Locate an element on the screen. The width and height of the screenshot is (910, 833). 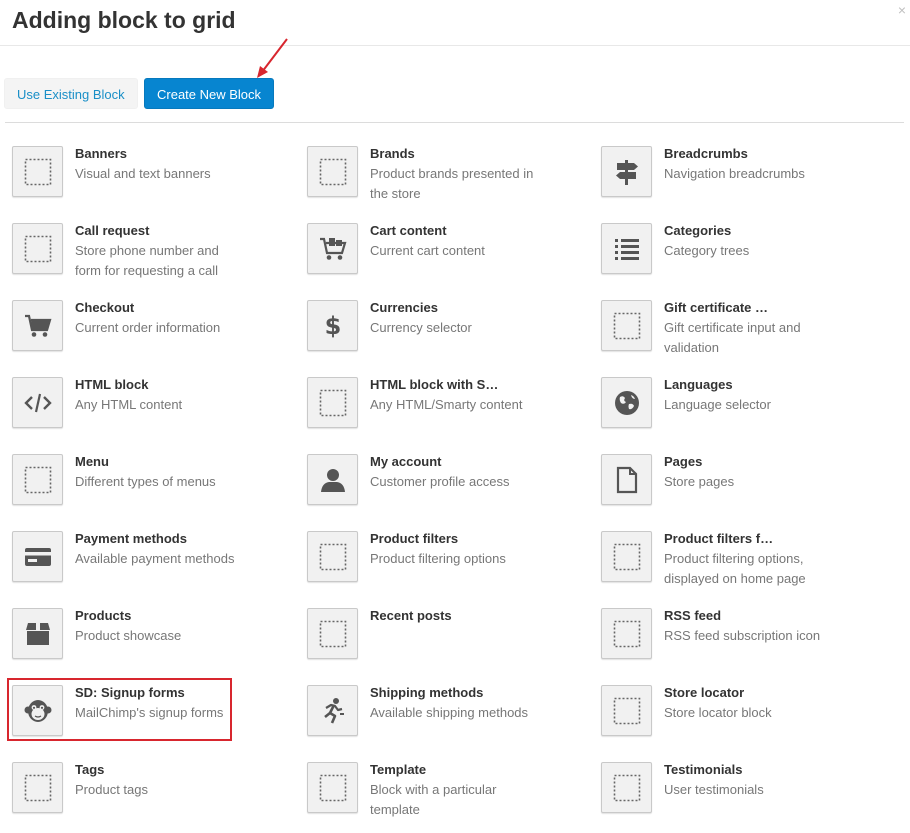
block-item-sd-signup-forms: SD: Signup forms MailChimp's signup forms is located at coordinates (152, 720).